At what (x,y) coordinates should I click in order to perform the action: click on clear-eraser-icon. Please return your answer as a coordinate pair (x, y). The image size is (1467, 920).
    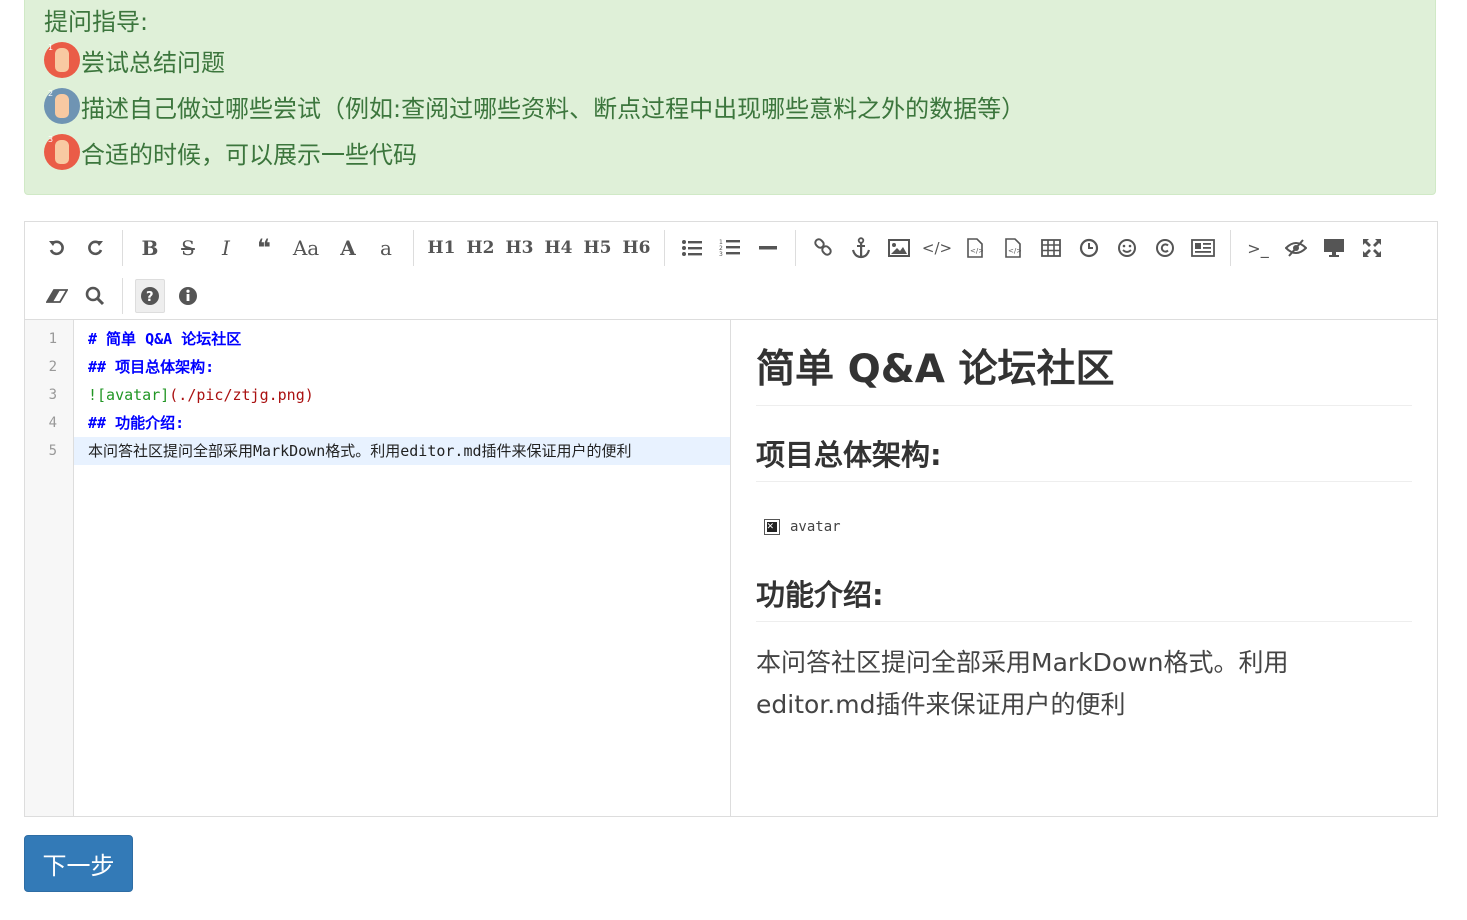
    Looking at the image, I should click on (57, 296).